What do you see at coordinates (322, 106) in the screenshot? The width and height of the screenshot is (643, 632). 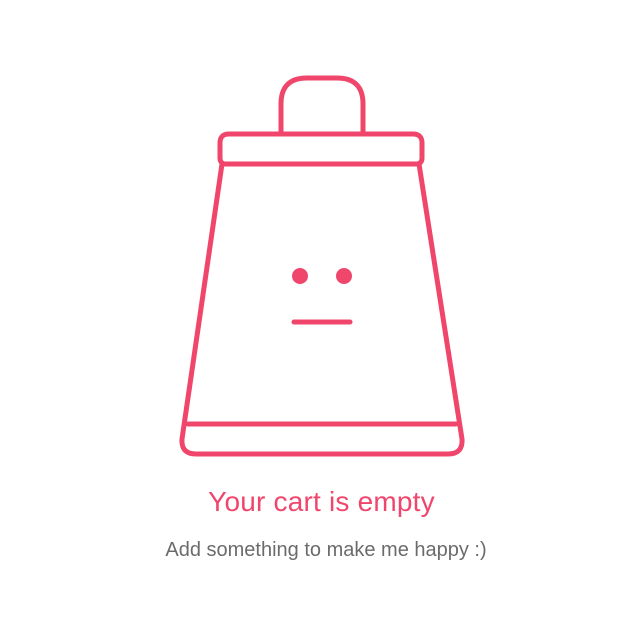 I see `bag-handle` at bounding box center [322, 106].